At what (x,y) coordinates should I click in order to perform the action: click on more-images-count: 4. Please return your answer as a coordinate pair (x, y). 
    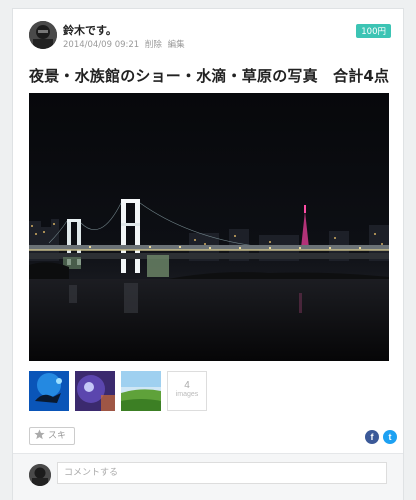
    Looking at the image, I should click on (187, 385).